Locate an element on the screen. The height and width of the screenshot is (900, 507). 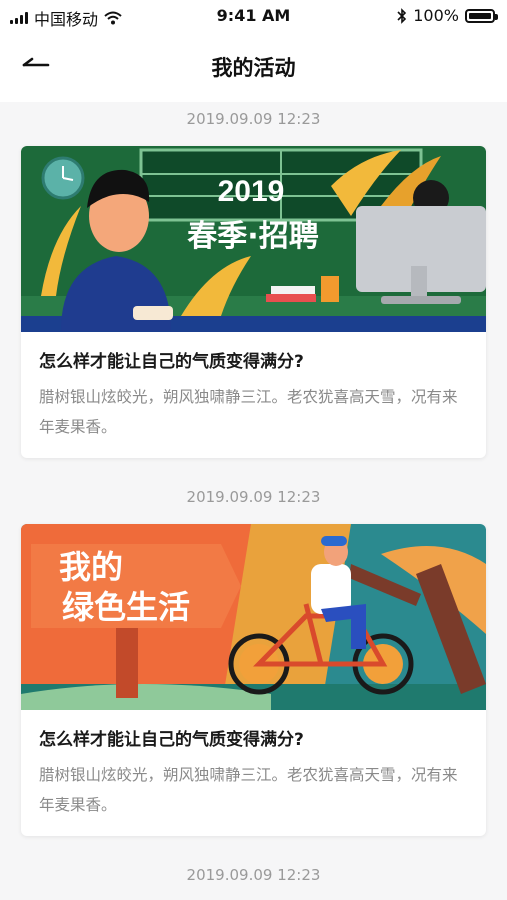
bluetooth-icon is located at coordinates (402, 15).